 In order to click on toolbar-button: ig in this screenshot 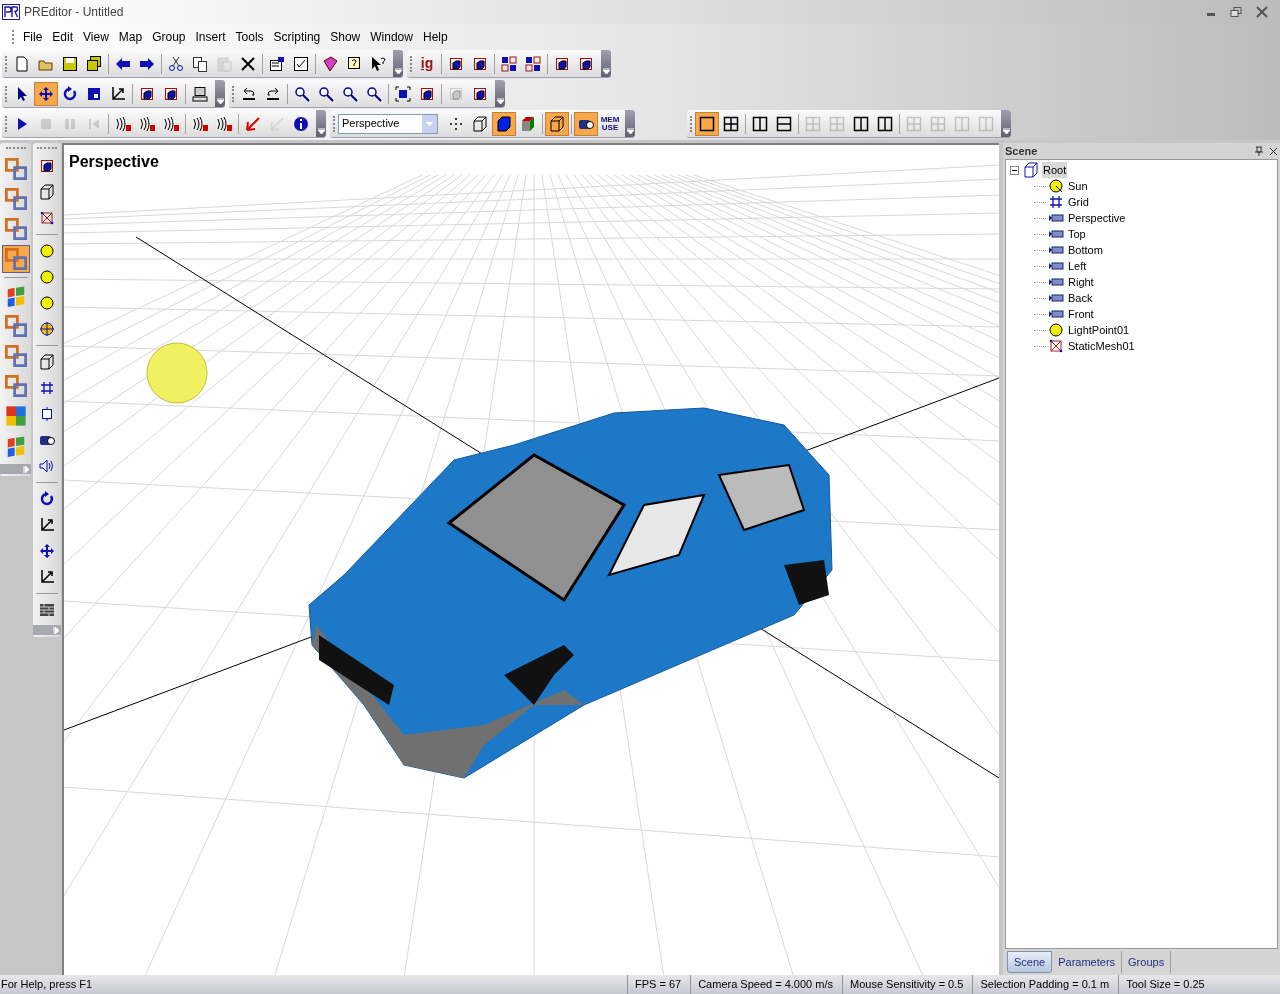, I will do `click(427, 63)`.